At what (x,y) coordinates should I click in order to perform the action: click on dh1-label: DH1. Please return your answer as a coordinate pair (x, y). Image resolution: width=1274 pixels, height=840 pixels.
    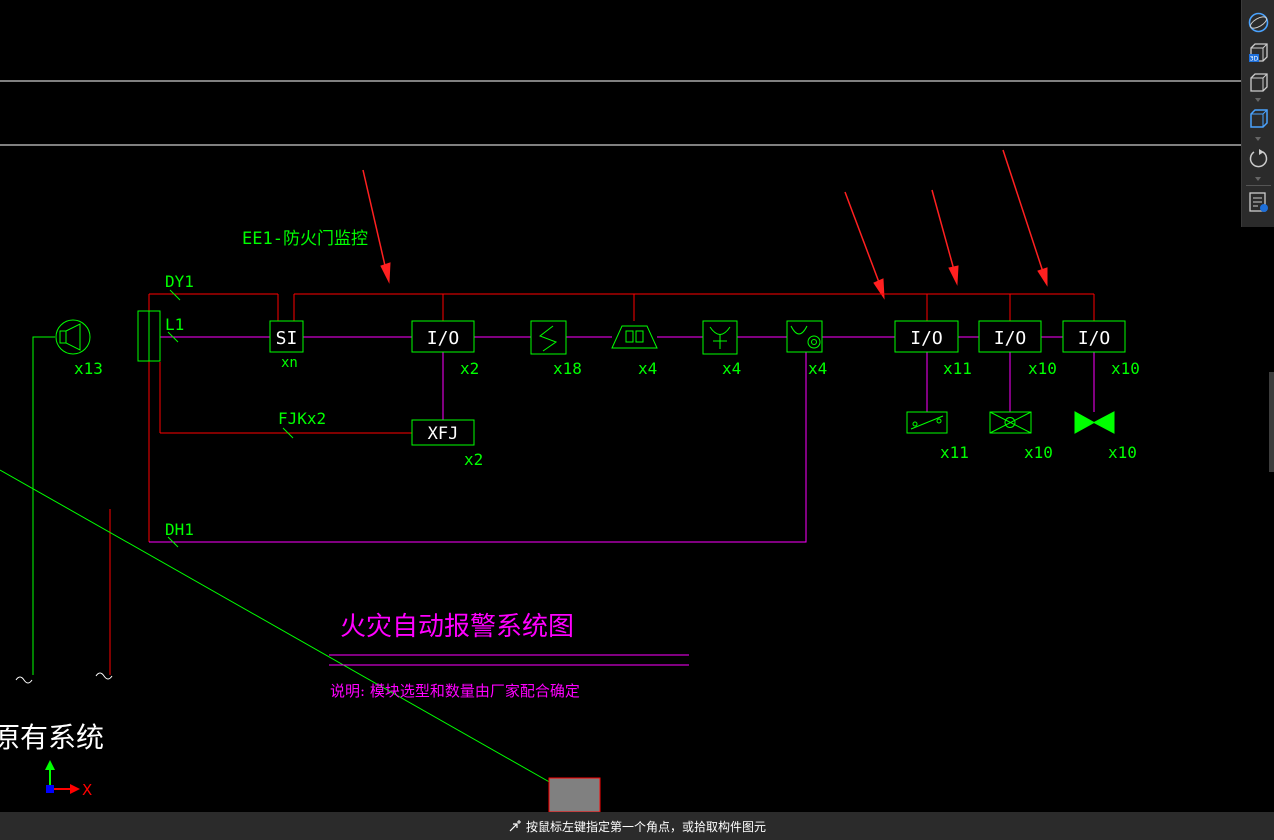
    Looking at the image, I should click on (179, 529).